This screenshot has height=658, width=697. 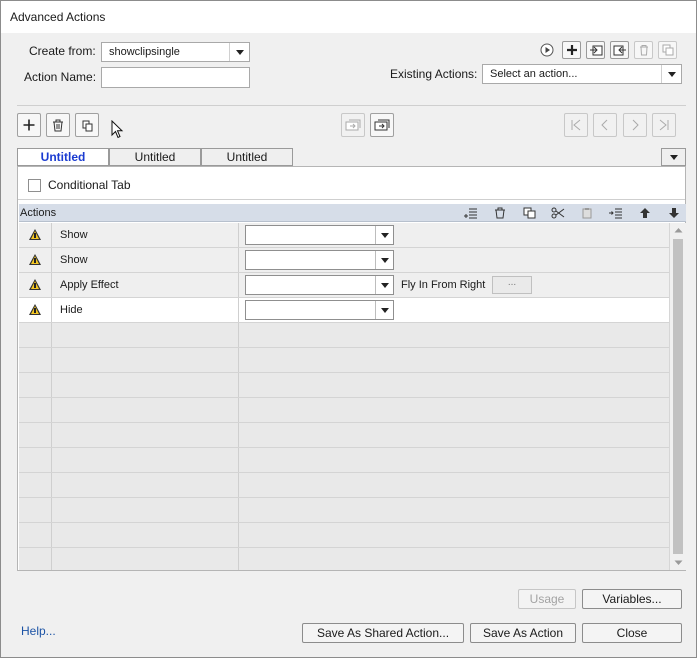 What do you see at coordinates (145, 285) in the screenshot?
I see `action-name-cell: Apply Effect` at bounding box center [145, 285].